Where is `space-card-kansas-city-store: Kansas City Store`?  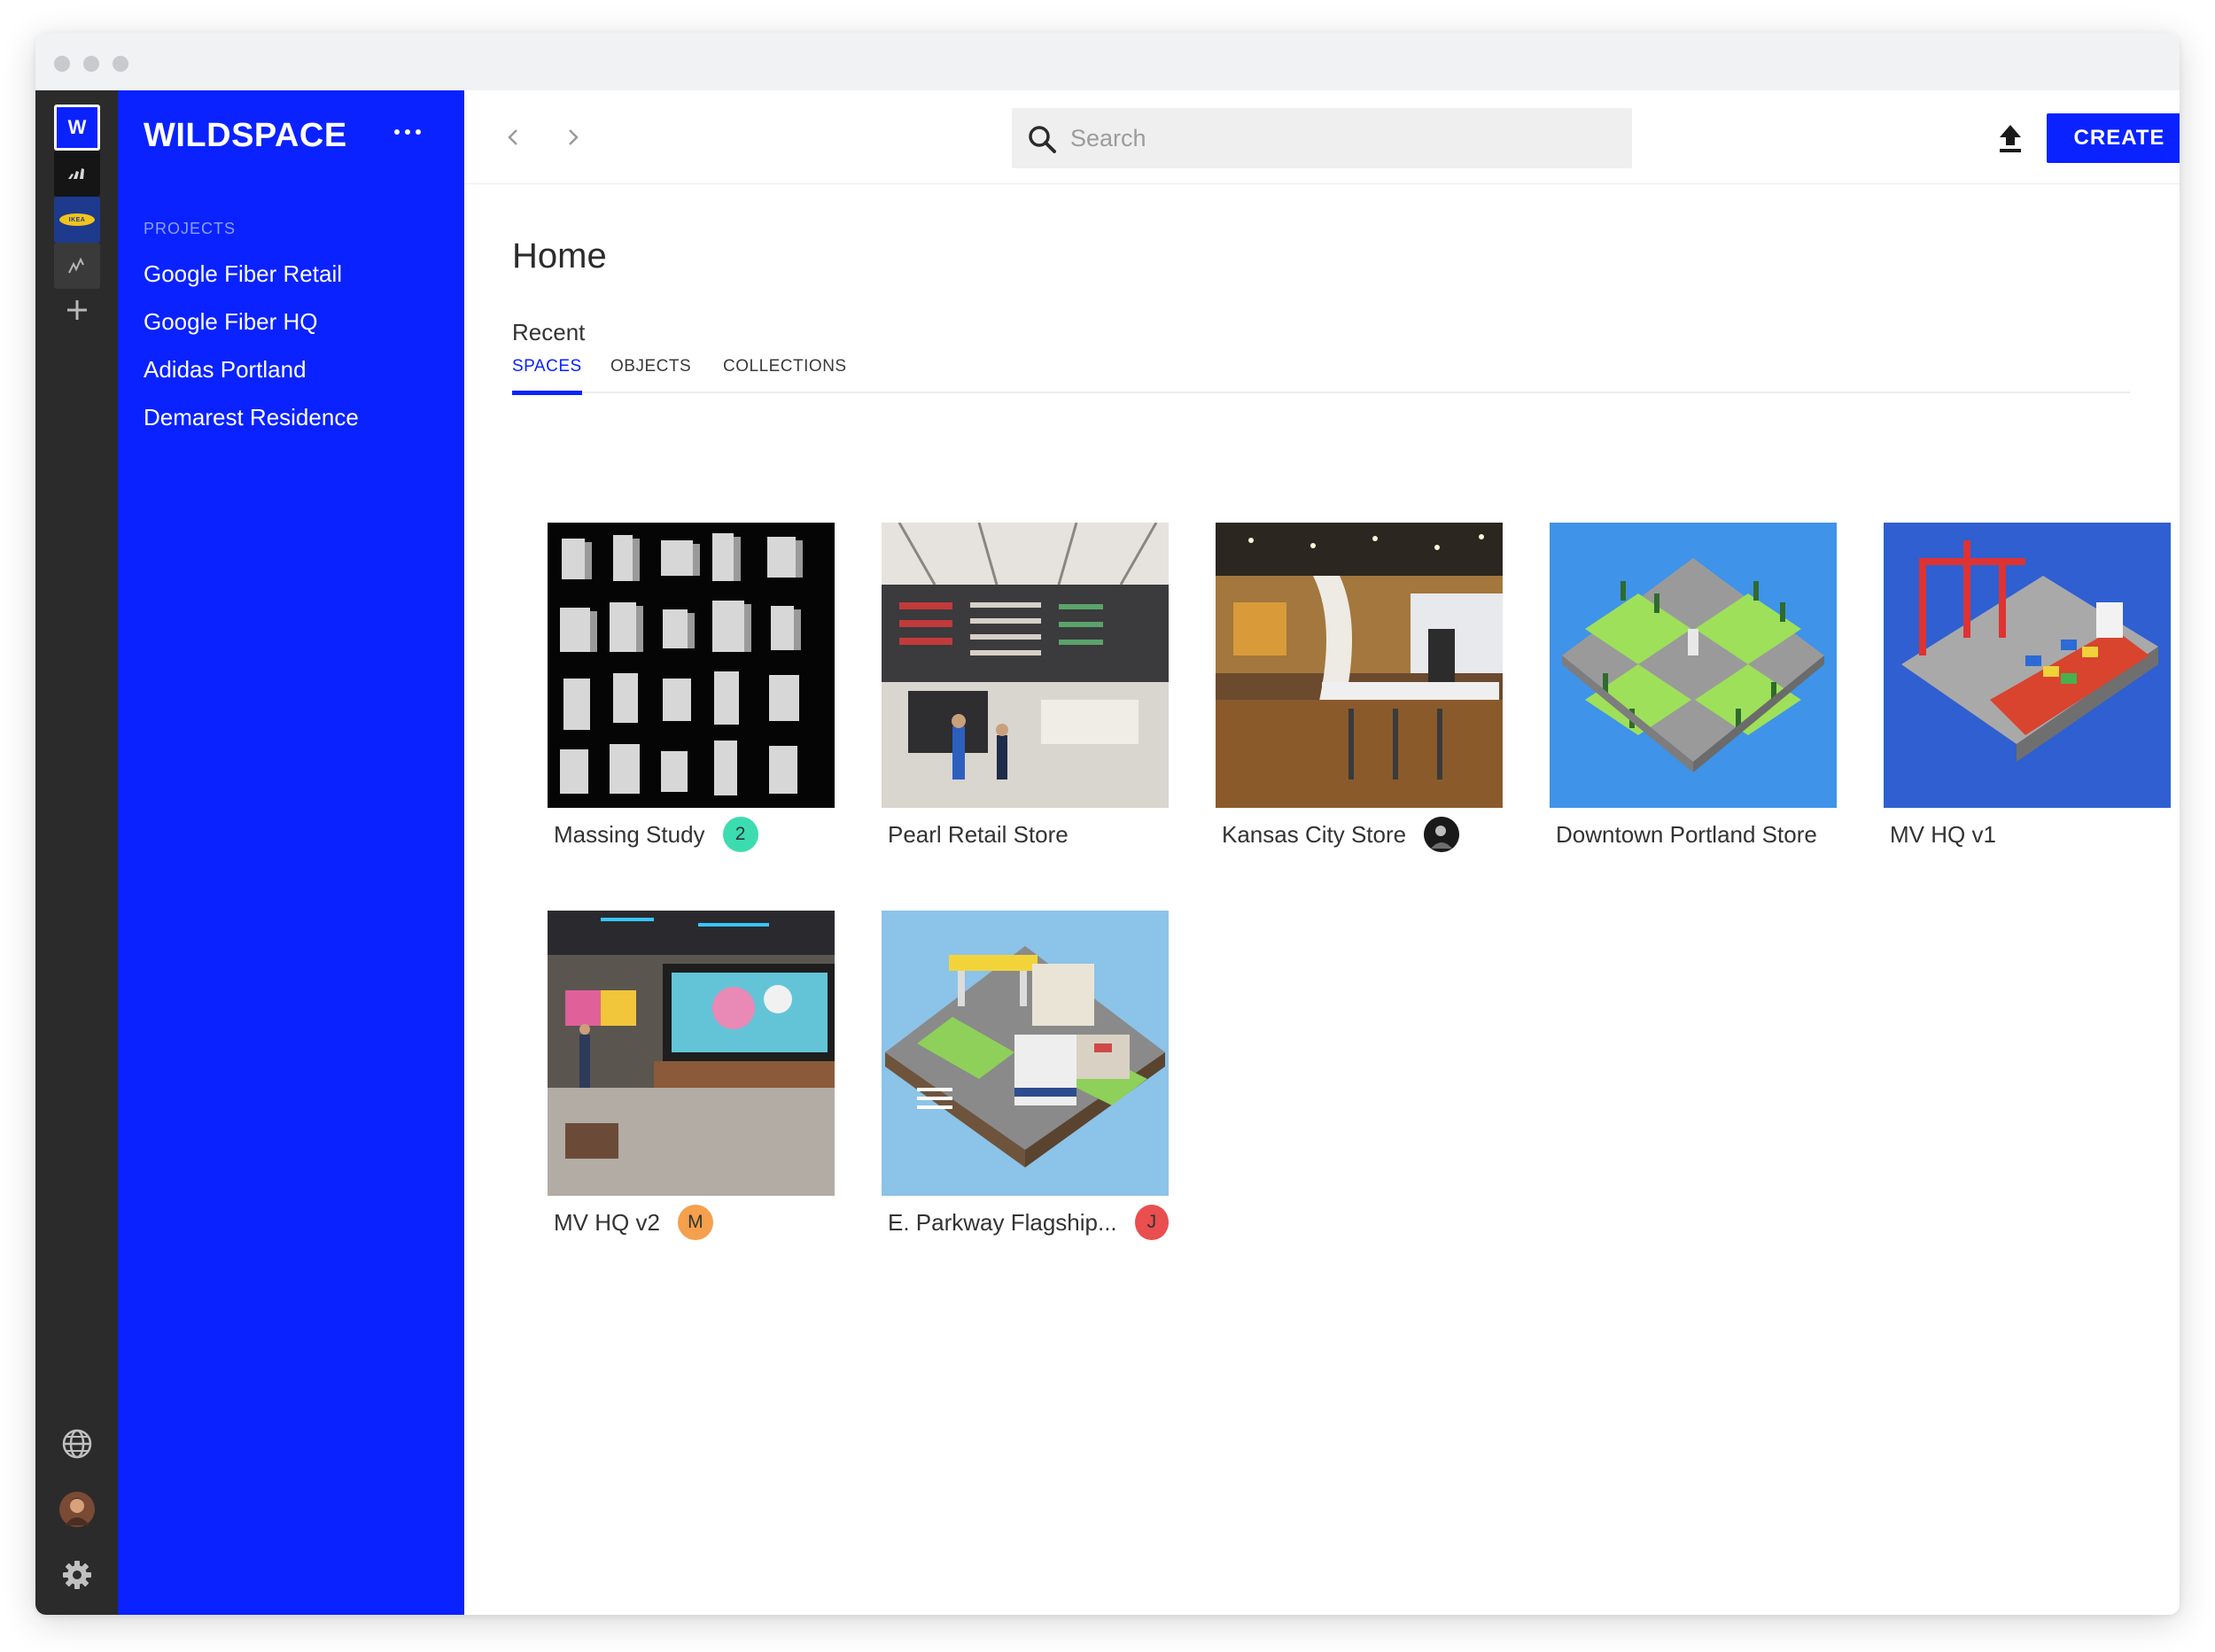
space-card-kansas-city-store: Kansas City Store is located at coordinates (1360, 692).